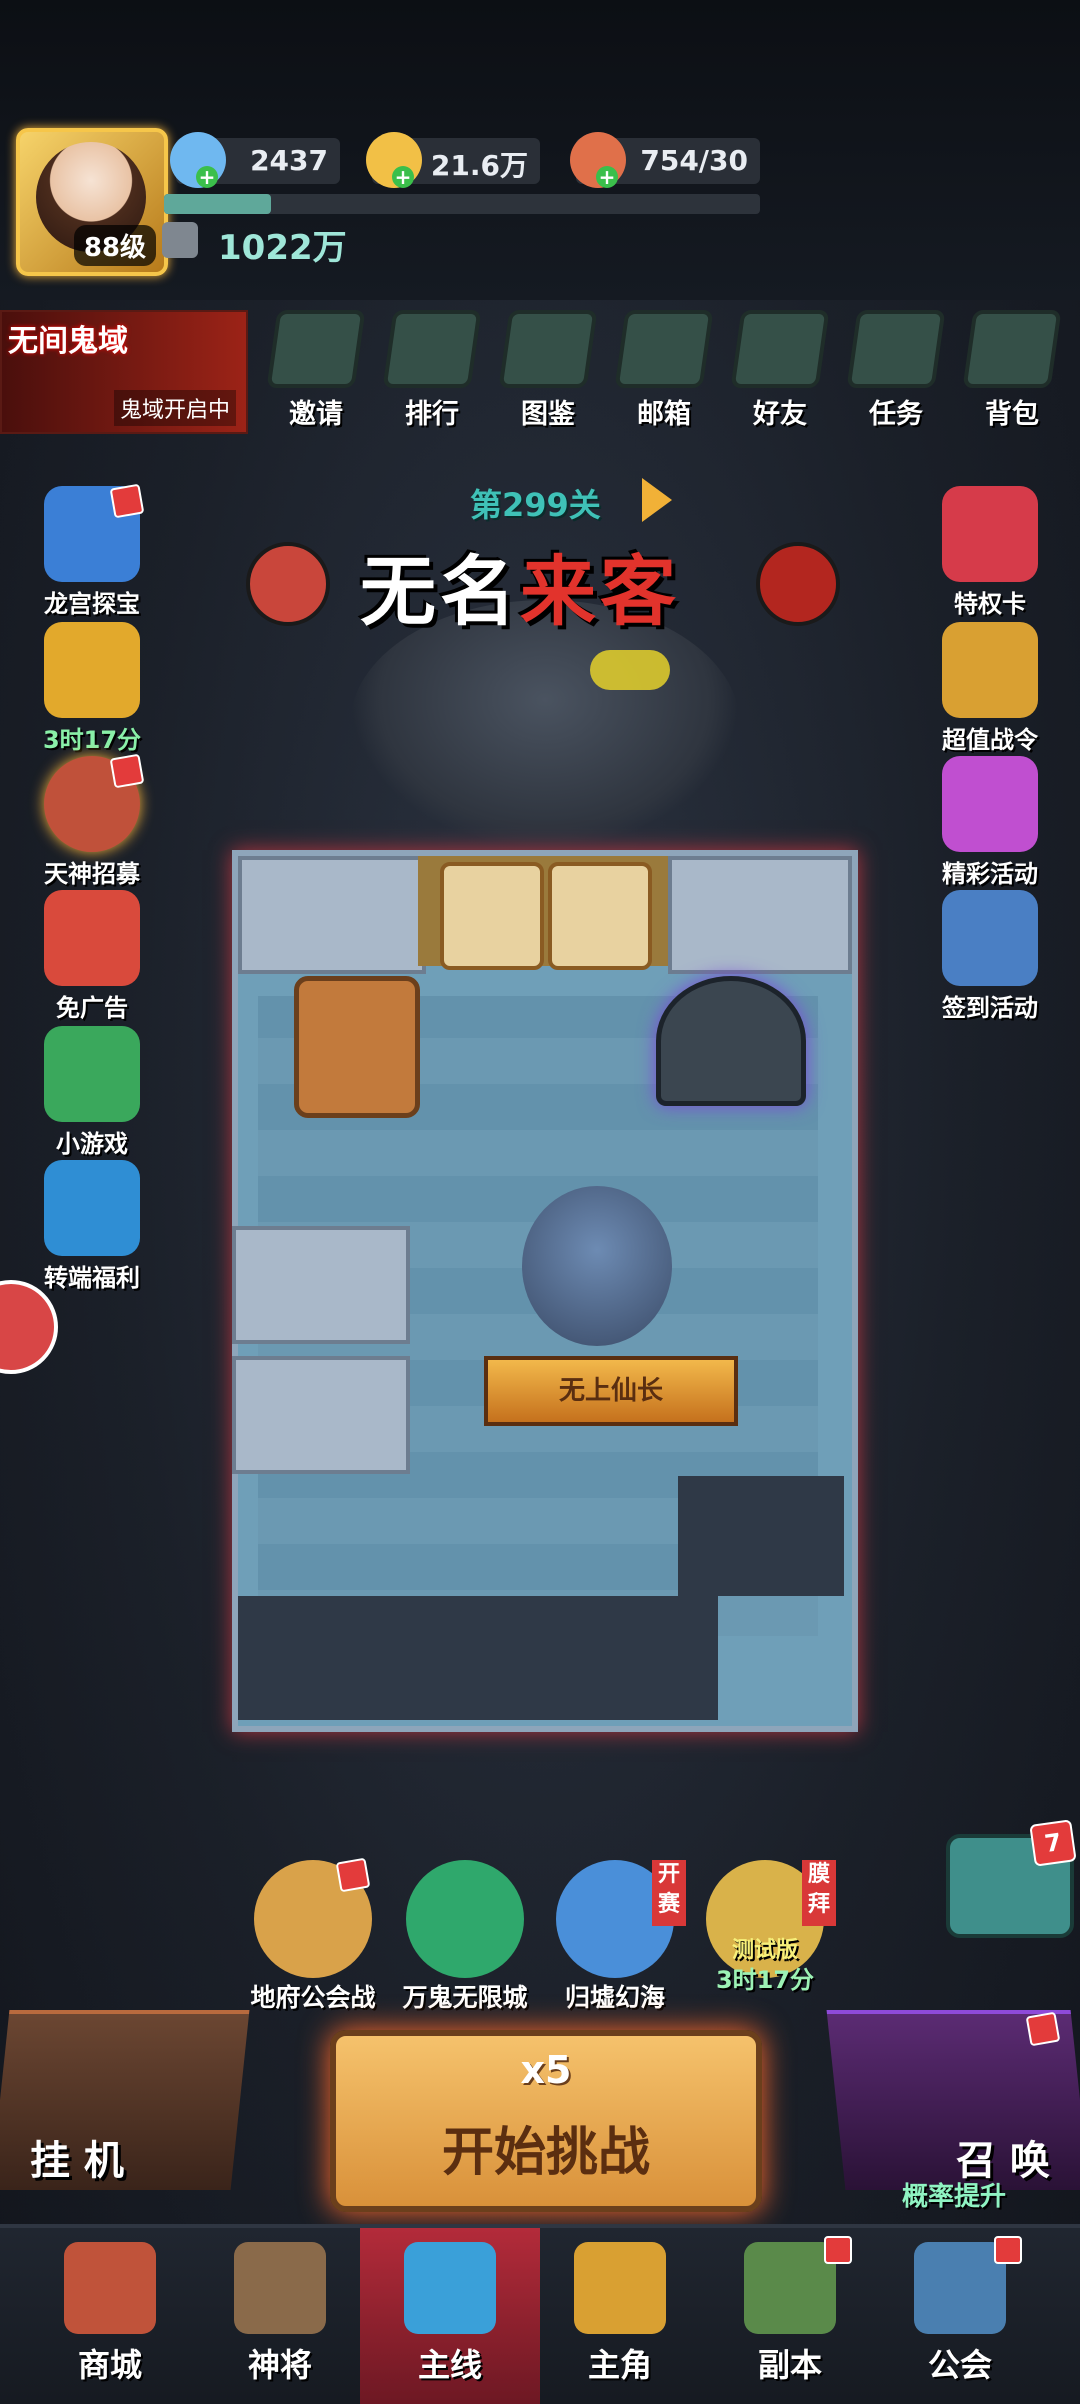  I want to click on nav-mail: 邮箱, so click(664, 370).